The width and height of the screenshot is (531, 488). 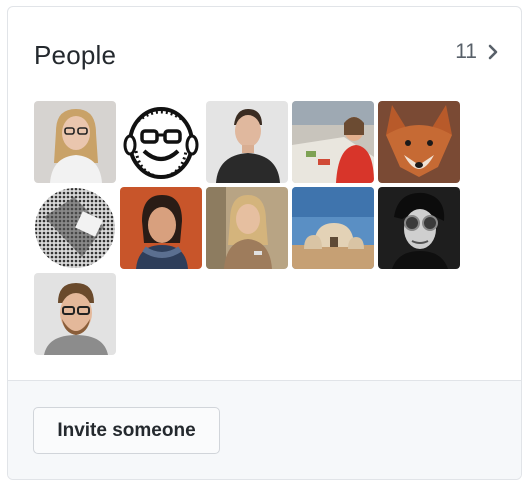 I want to click on chevron-right-icon, so click(x=493, y=52).